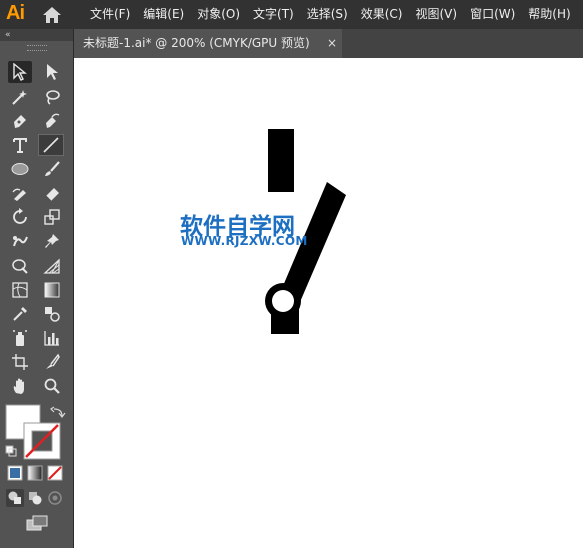  I want to click on draw-behind-icon, so click(35, 498).